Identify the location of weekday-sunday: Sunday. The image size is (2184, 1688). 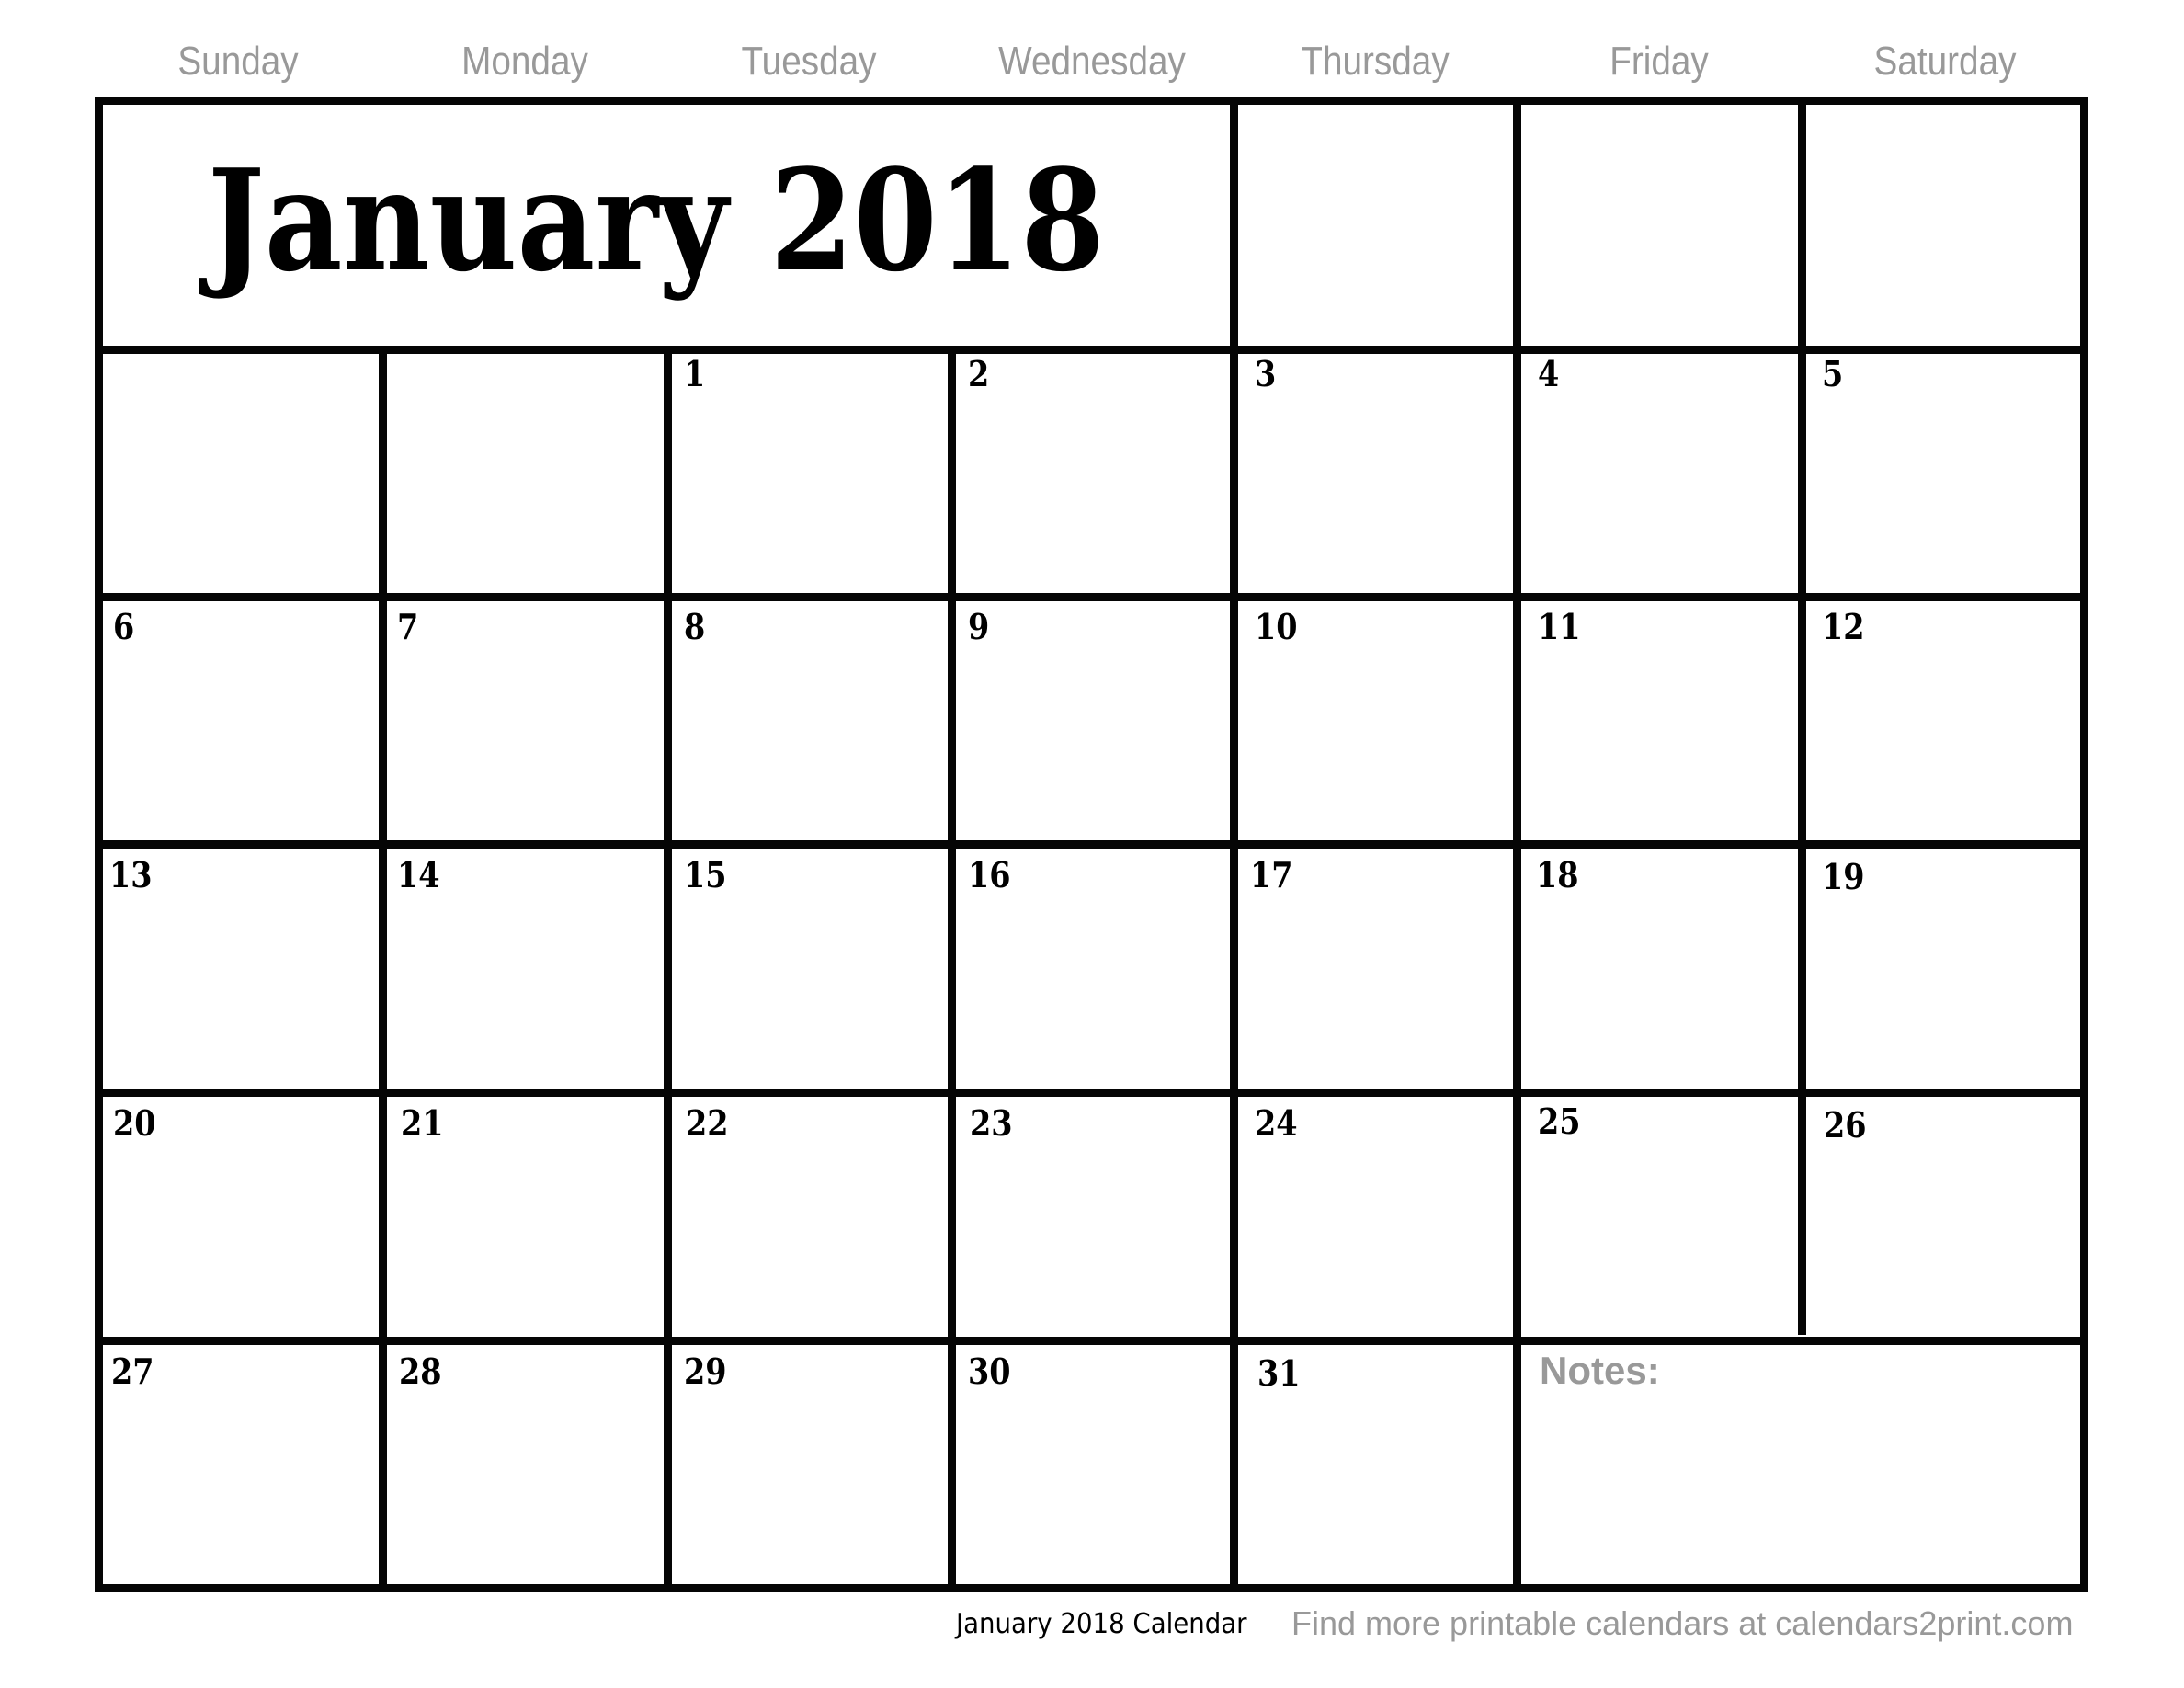
(238, 62).